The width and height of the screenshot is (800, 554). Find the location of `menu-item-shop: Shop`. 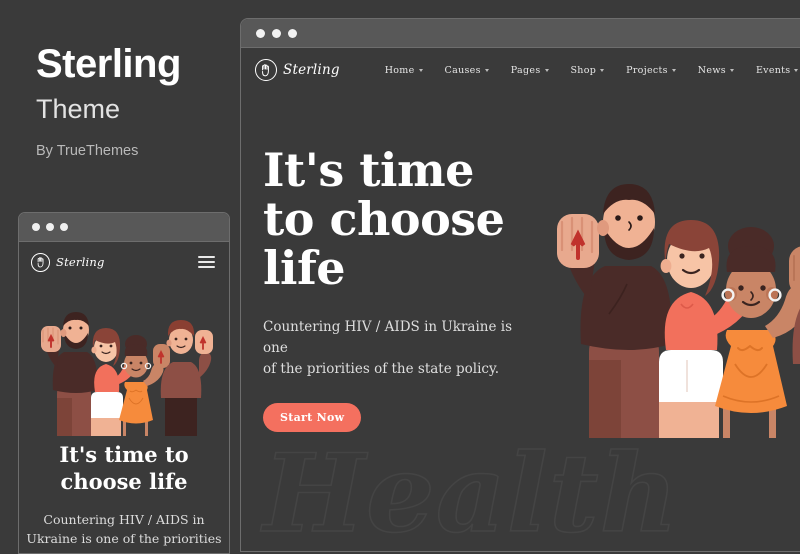

menu-item-shop: Shop is located at coordinates (588, 70).